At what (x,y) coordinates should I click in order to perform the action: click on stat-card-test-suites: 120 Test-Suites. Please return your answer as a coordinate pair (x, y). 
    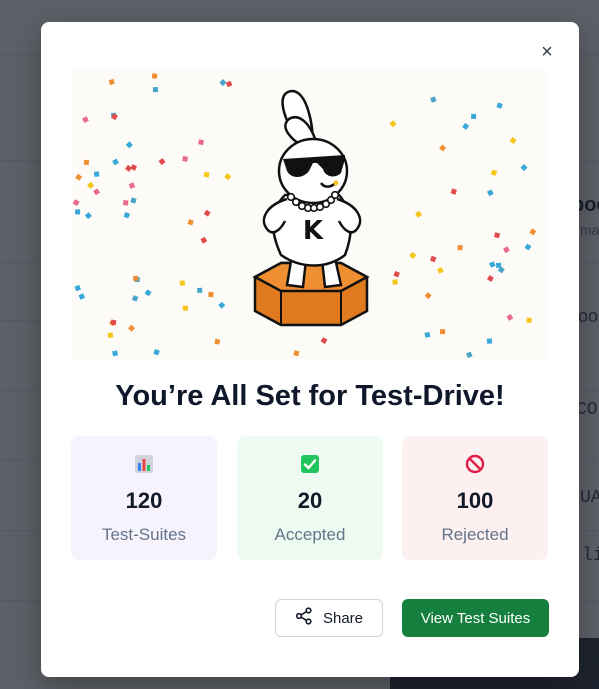
    Looking at the image, I should click on (144, 498).